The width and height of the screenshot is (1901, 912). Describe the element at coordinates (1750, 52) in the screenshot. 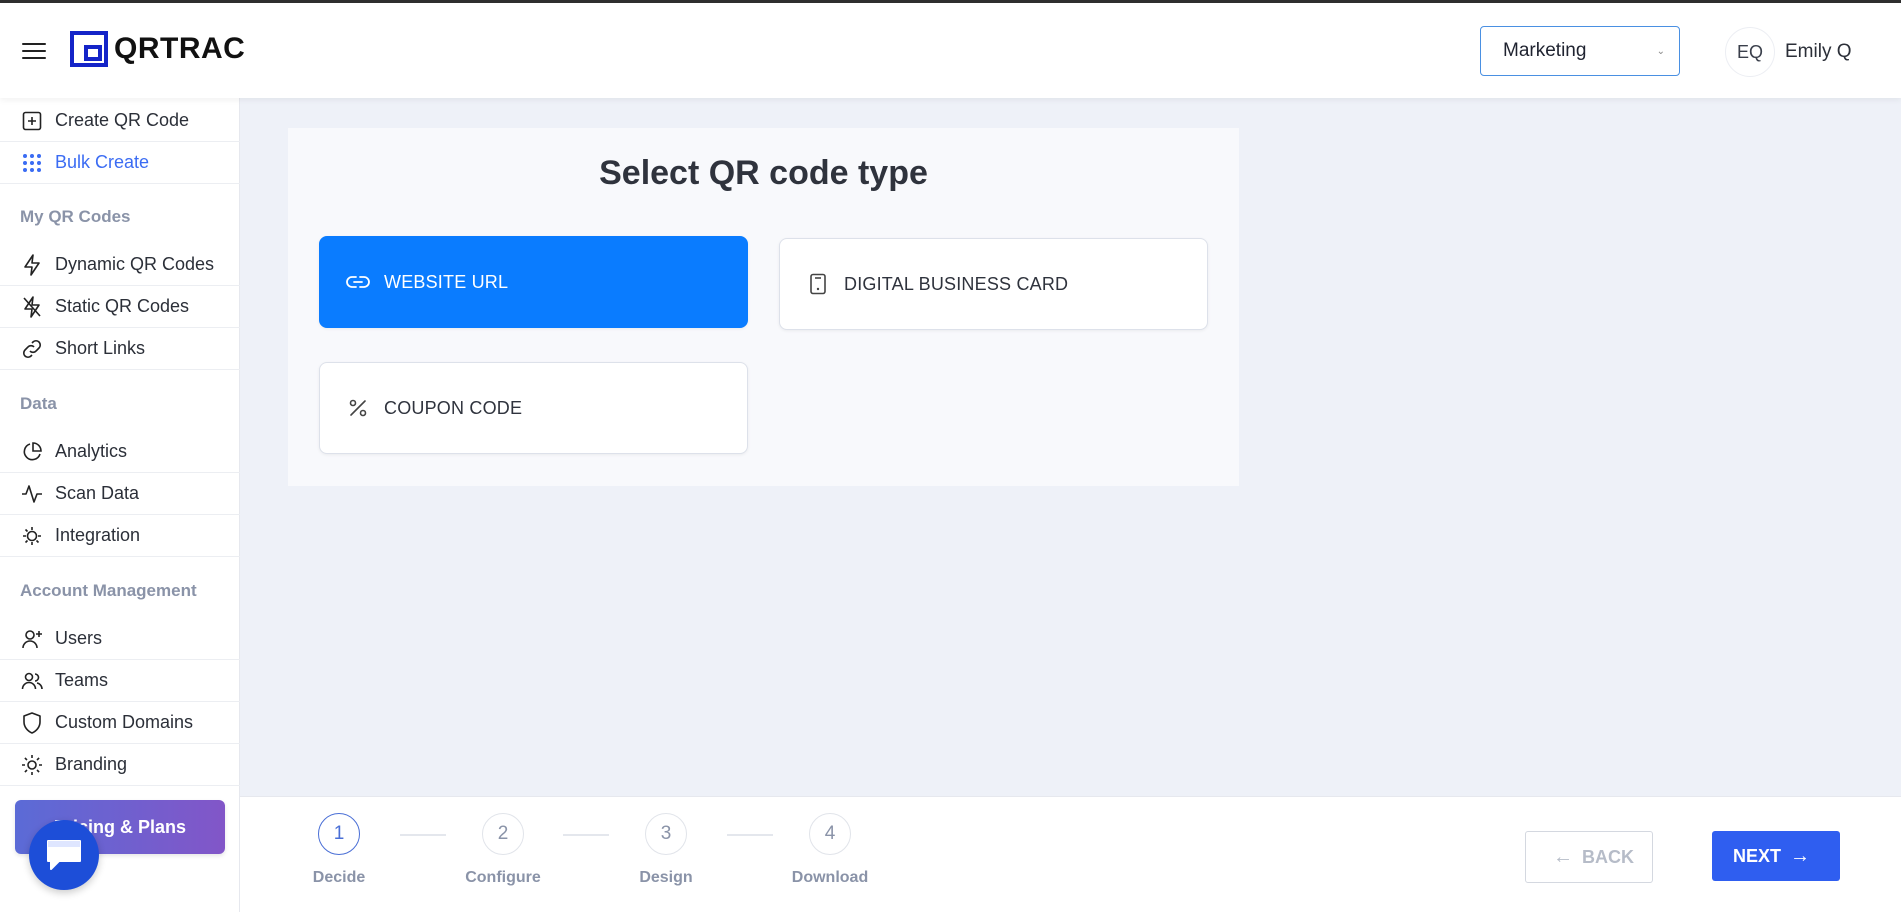

I see `avatar: EQ` at that location.